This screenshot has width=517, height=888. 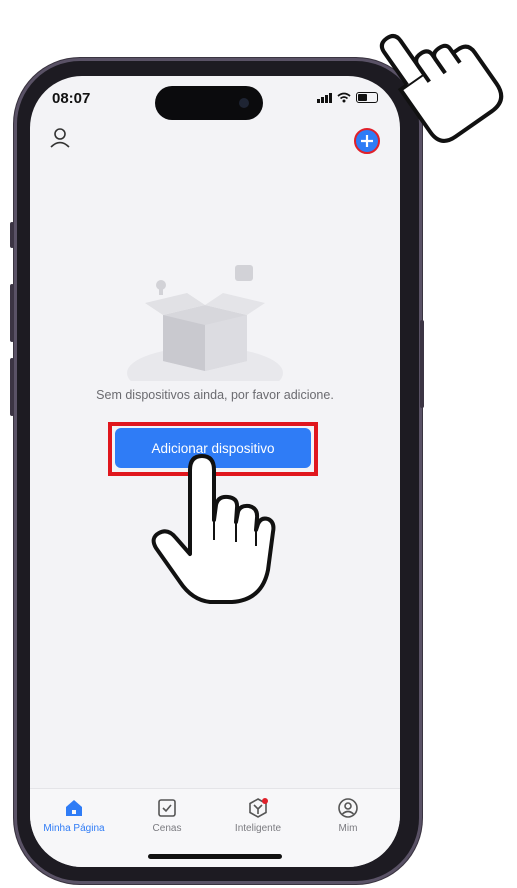 What do you see at coordinates (12, 387) in the screenshot?
I see `phone-volume-down` at bounding box center [12, 387].